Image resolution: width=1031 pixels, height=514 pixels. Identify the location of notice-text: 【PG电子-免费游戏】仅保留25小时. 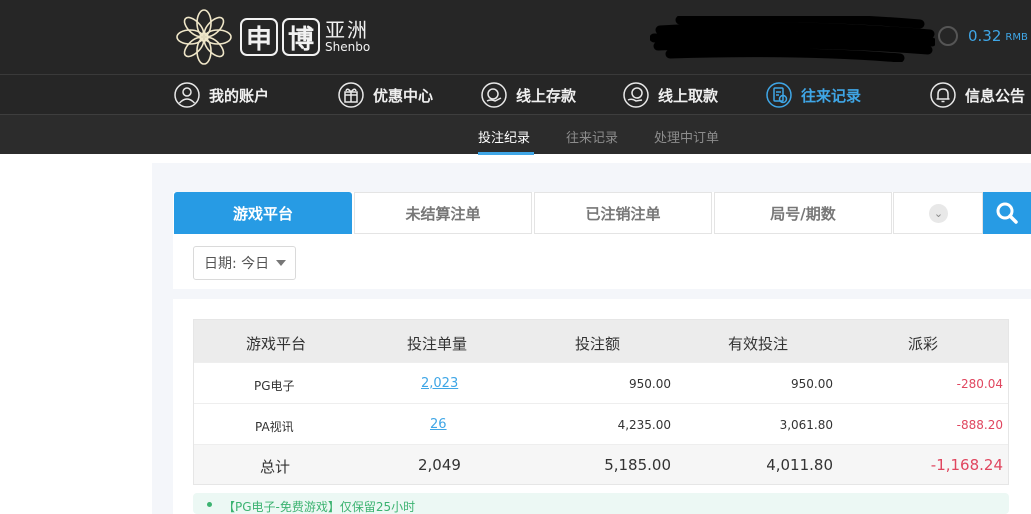
(319, 507).